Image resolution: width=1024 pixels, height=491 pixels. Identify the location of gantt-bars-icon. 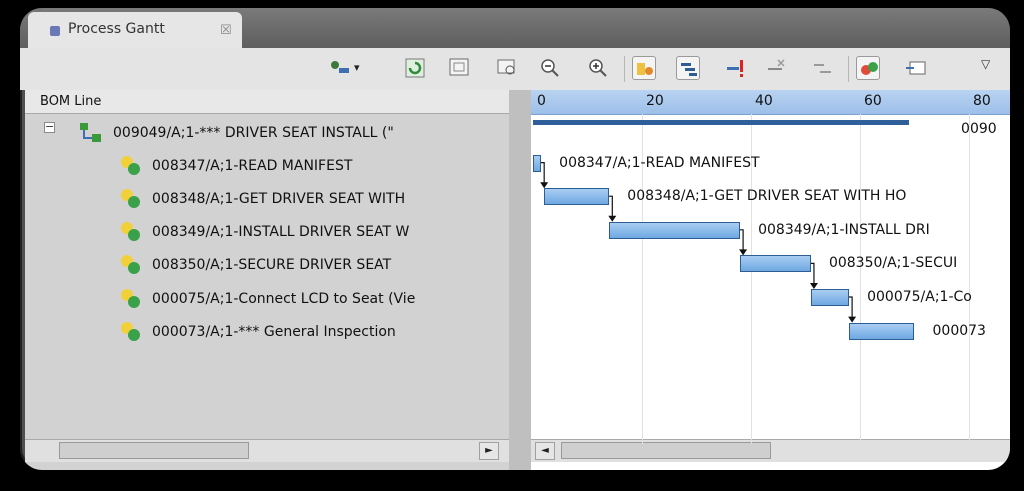
(689, 69).